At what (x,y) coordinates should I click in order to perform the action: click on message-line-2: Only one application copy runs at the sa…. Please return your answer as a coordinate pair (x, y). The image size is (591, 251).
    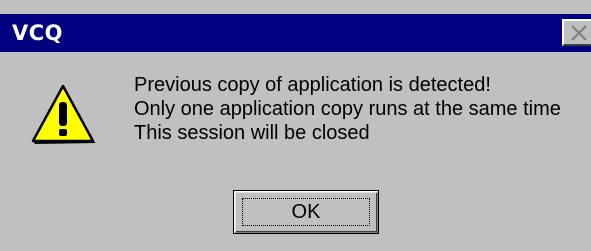
    Looking at the image, I should click on (347, 109).